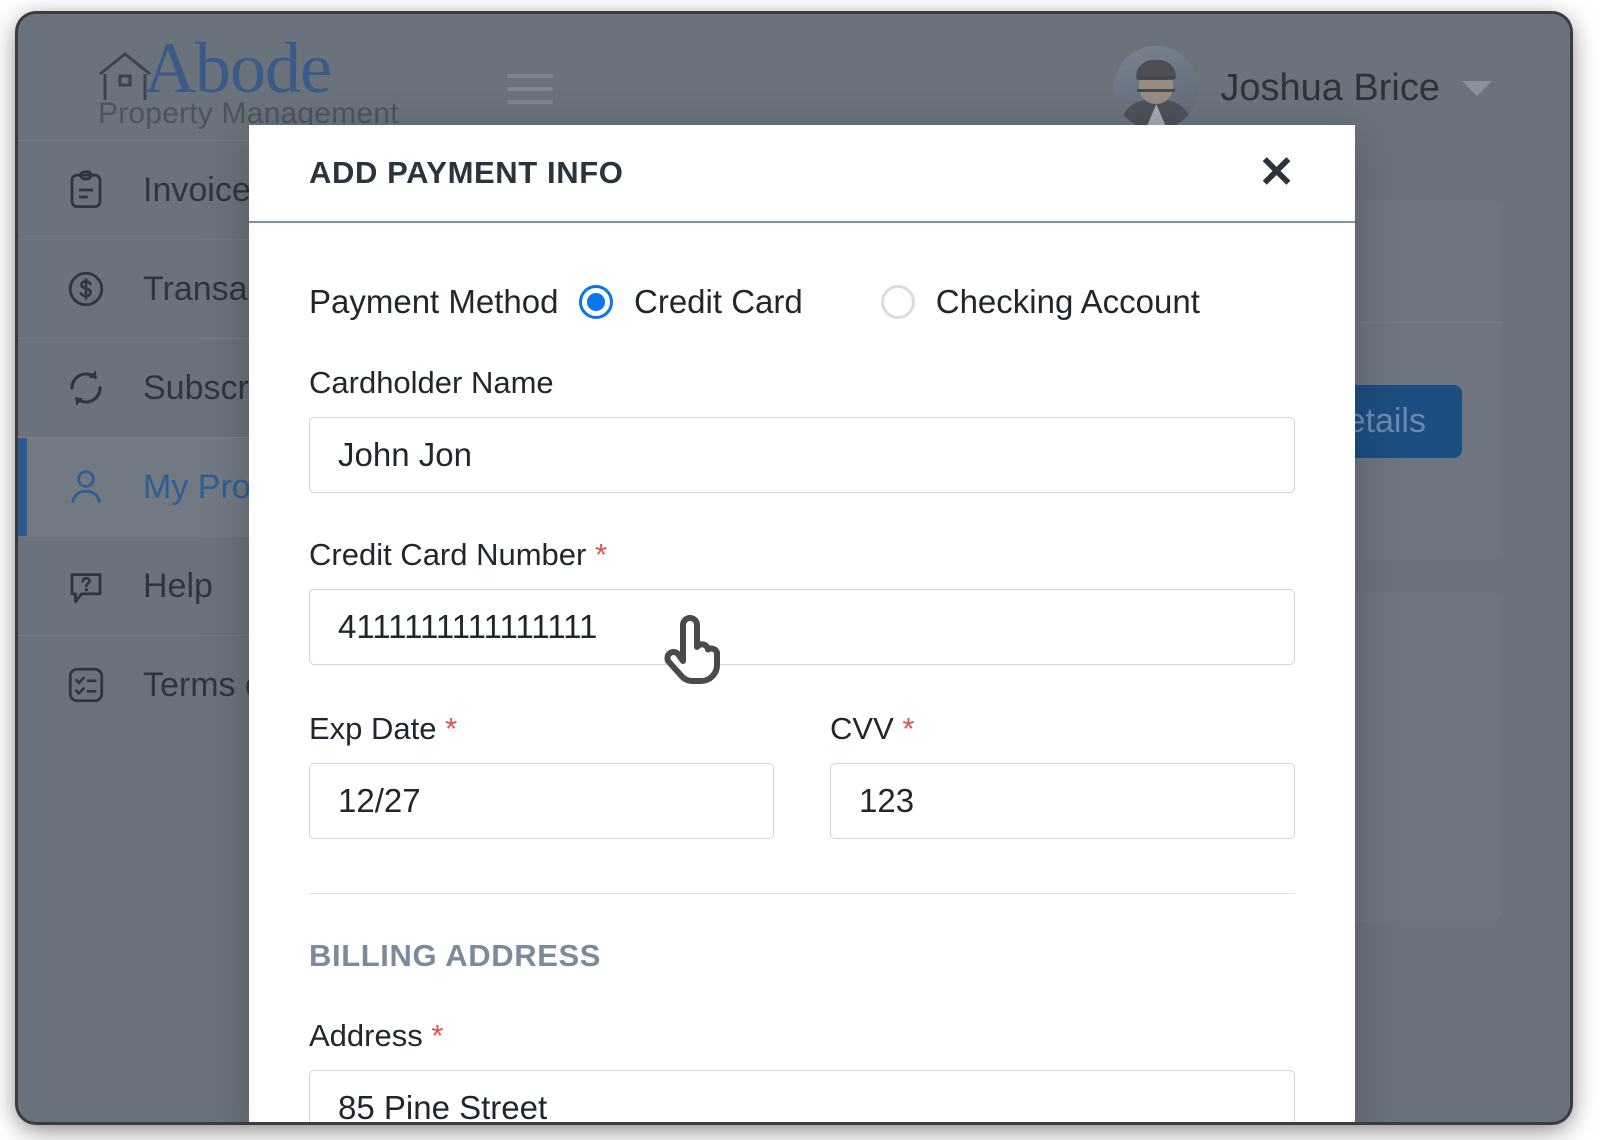 The height and width of the screenshot is (1140, 1600). I want to click on field-cardholder-name: Cardholder Name John Jon, so click(802, 429).